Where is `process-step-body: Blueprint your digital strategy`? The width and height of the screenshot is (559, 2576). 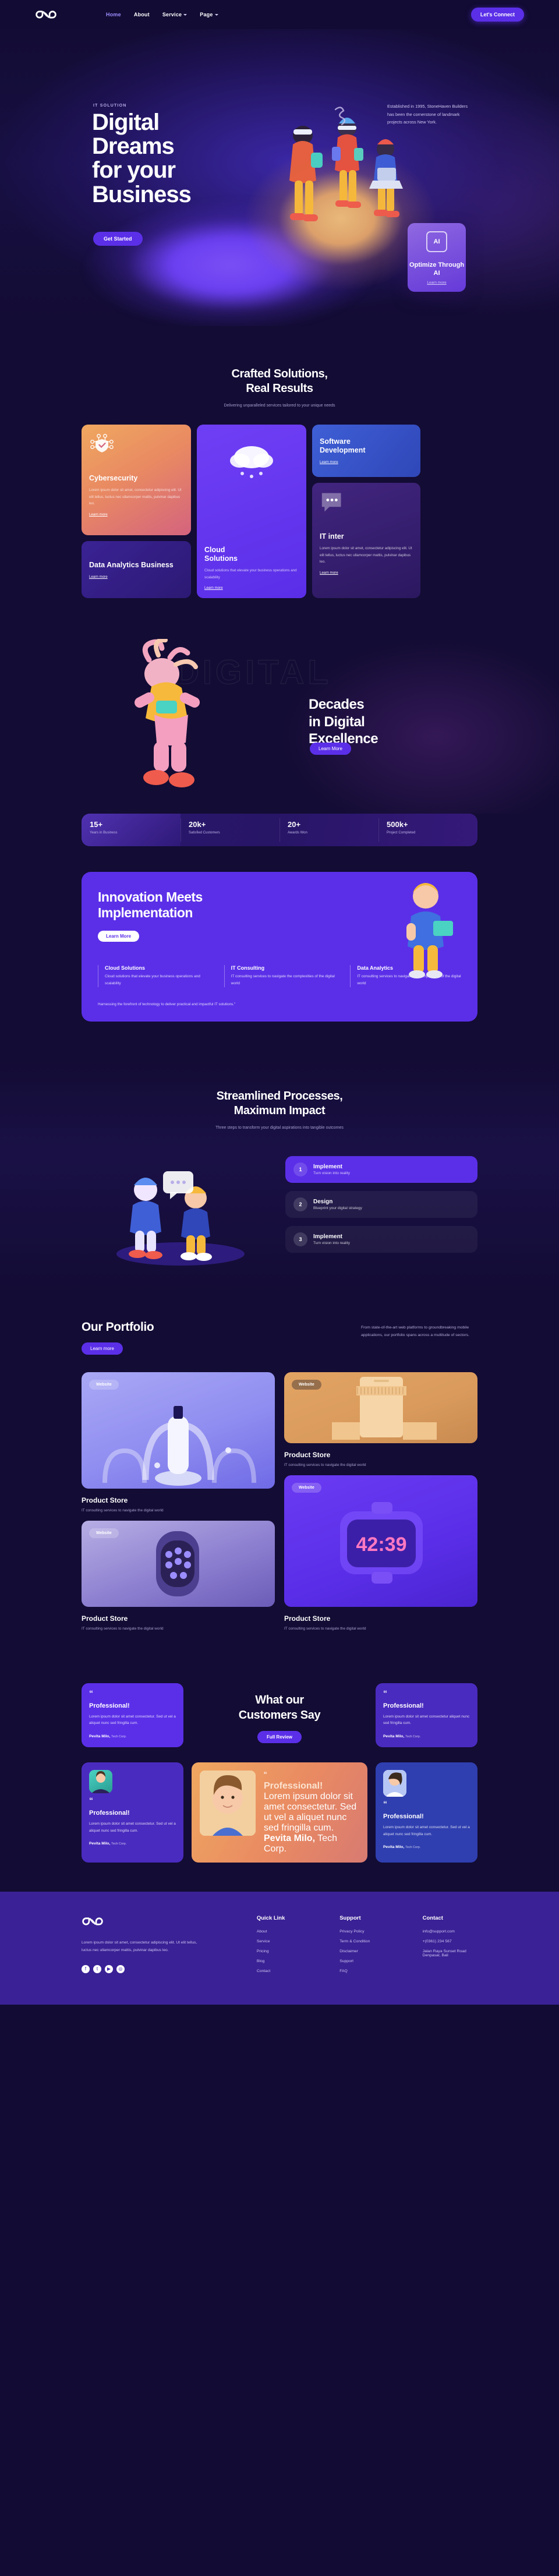 process-step-body: Blueprint your digital strategy is located at coordinates (337, 1208).